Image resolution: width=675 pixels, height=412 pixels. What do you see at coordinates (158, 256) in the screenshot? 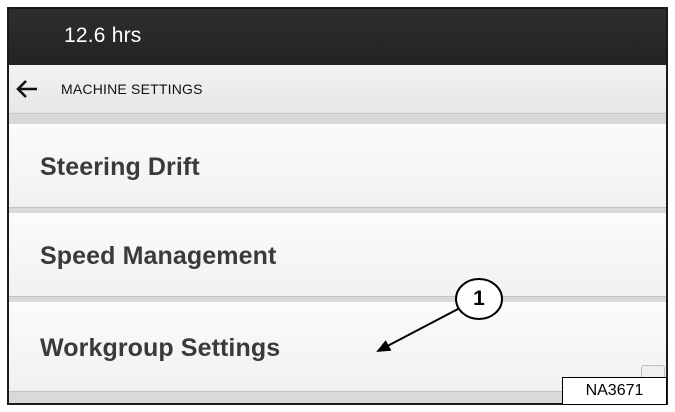
I see `menu-item-label: Speed Management` at bounding box center [158, 256].